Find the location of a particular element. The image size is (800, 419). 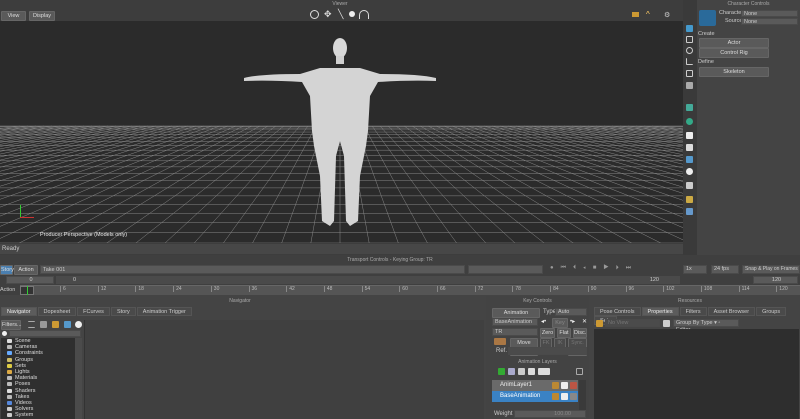

flat-button: Flat is located at coordinates (564, 333).